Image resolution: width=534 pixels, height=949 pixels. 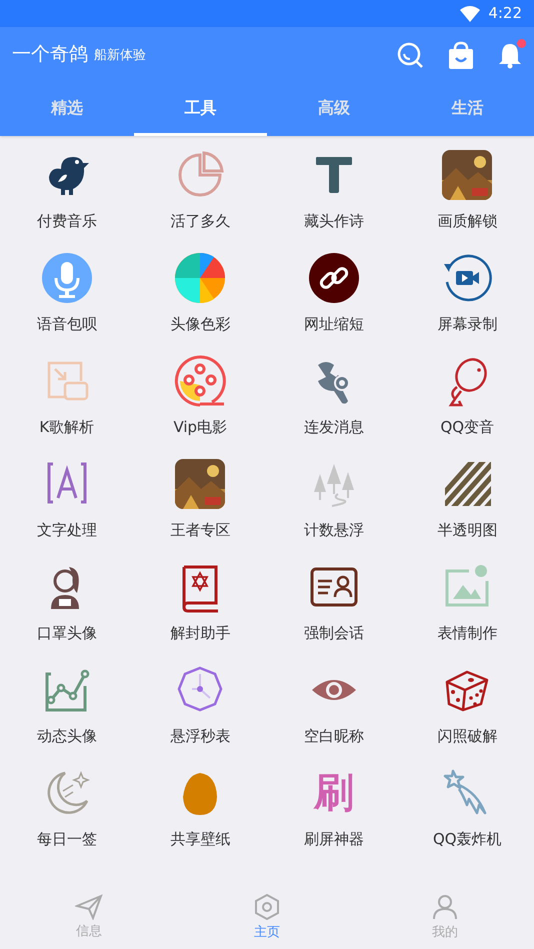 I want to click on tool-label: 半透明图, so click(x=467, y=530).